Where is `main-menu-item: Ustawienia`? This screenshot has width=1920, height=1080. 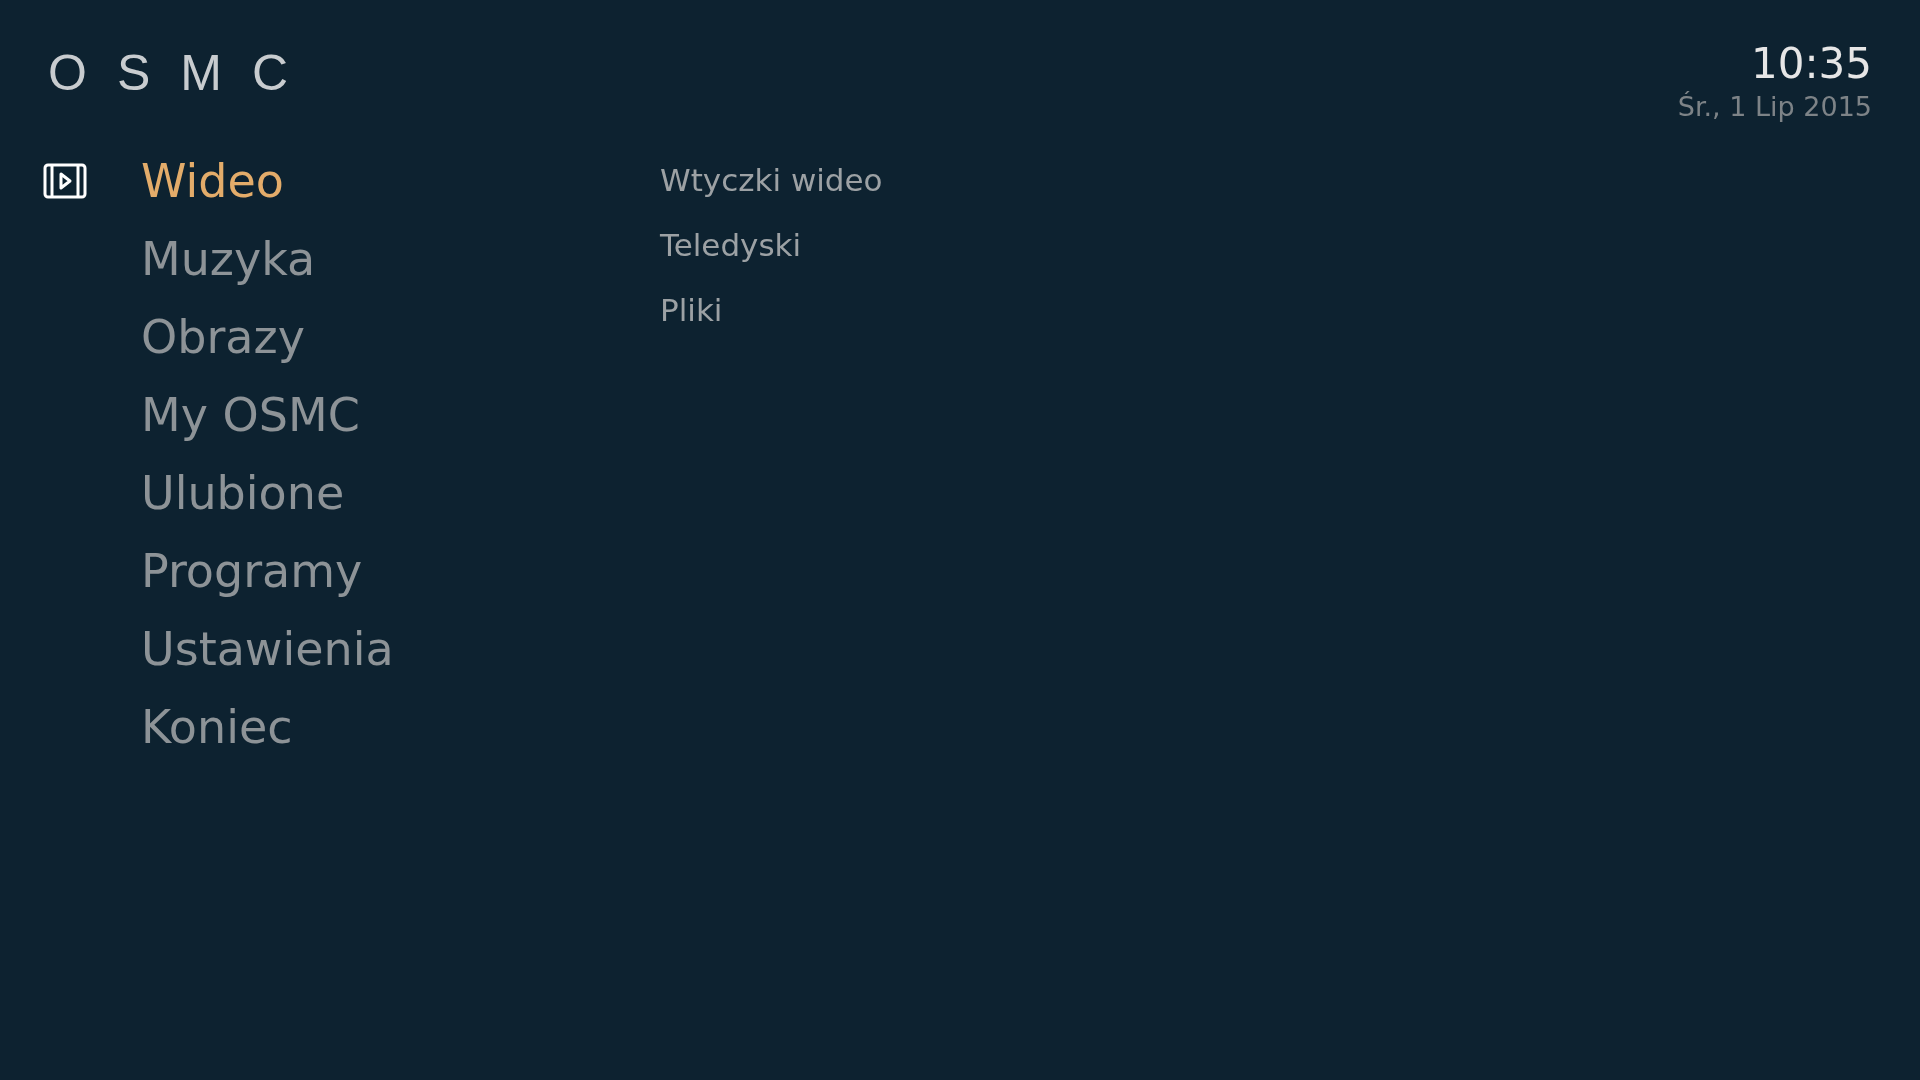 main-menu-item: Ustawienia is located at coordinates (267, 649).